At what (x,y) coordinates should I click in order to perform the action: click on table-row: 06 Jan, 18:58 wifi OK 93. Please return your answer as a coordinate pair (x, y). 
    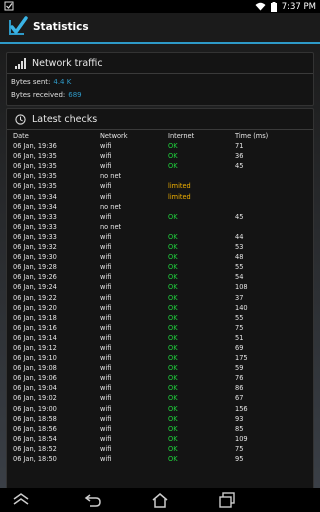
    Looking at the image, I should click on (162, 419).